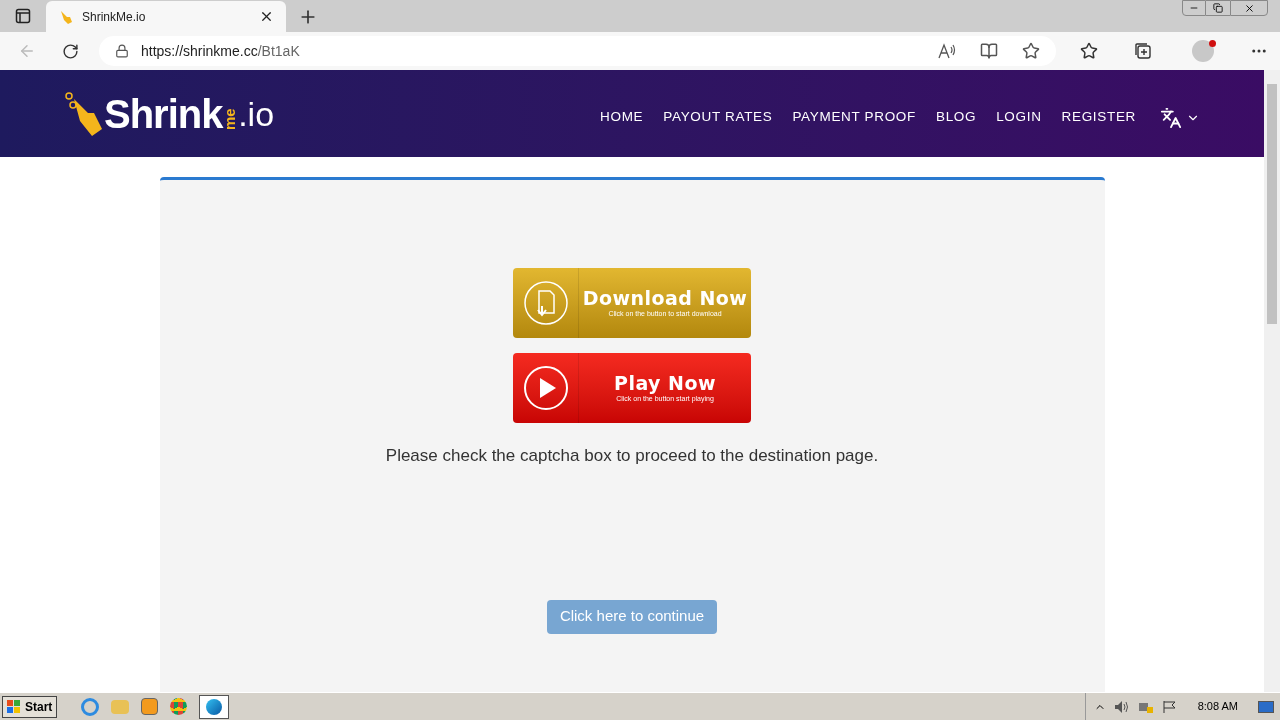 The image size is (1280, 720). What do you see at coordinates (947, 51) in the screenshot?
I see `read-aloud-icon` at bounding box center [947, 51].